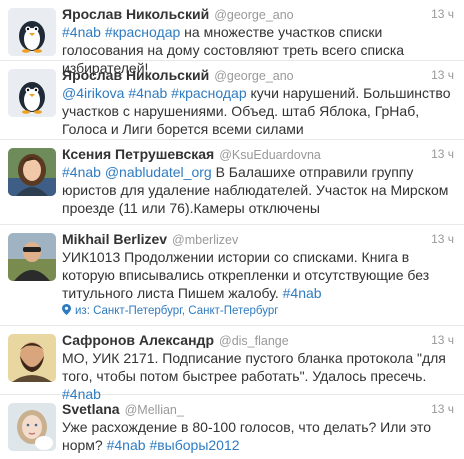 The image size is (464, 459). What do you see at coordinates (32, 257) in the screenshot?
I see `man-photo-avatar` at bounding box center [32, 257].